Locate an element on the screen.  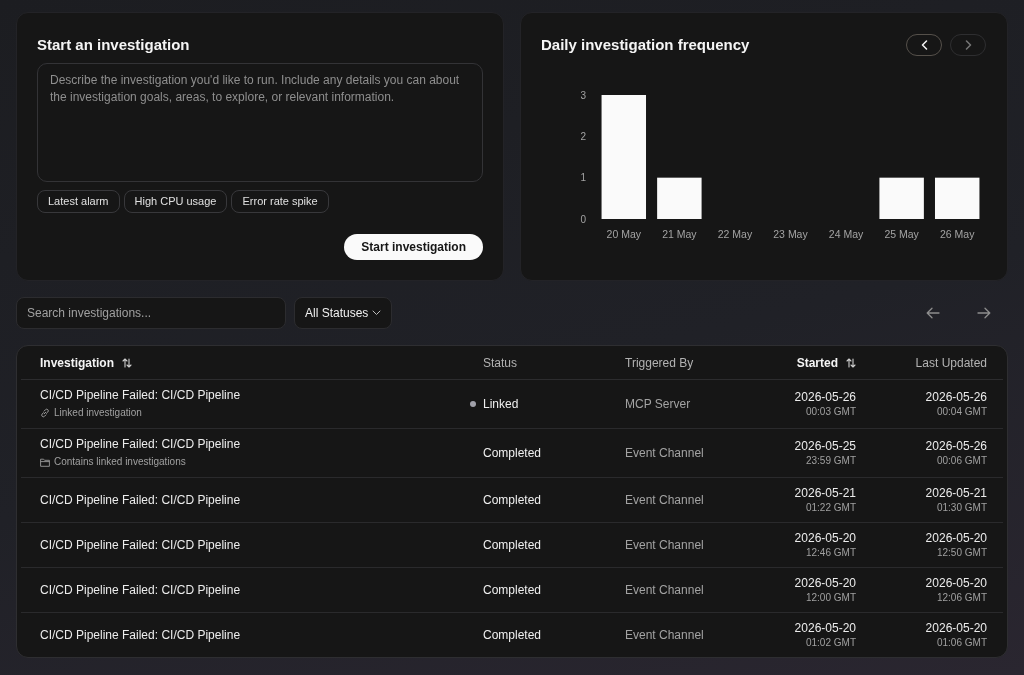
updated-time: 00:04 GMT is located at coordinates (961, 411).